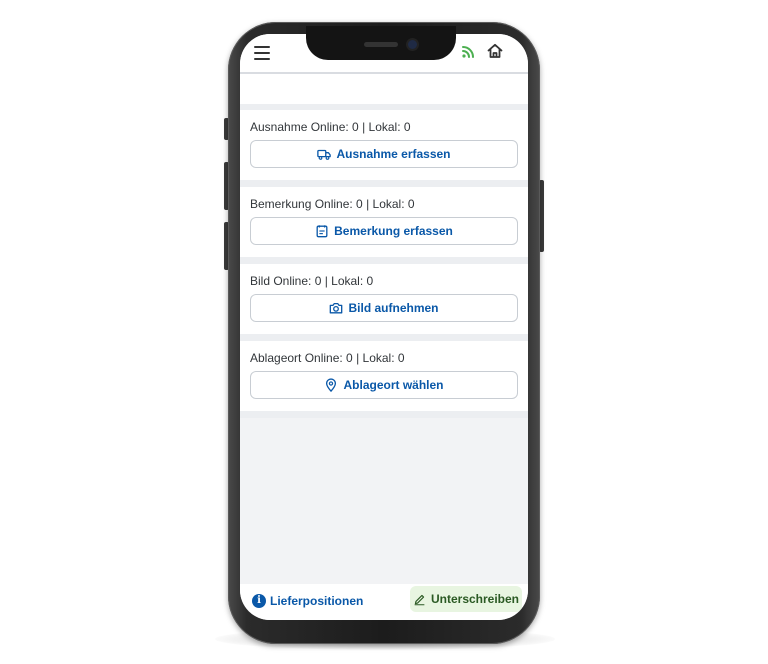 Image resolution: width=768 pixels, height=664 pixels. Describe the element at coordinates (330, 127) in the screenshot. I see `section-label-ausnahme: Ausnahme Online: 0 | Lokal: 0` at that location.